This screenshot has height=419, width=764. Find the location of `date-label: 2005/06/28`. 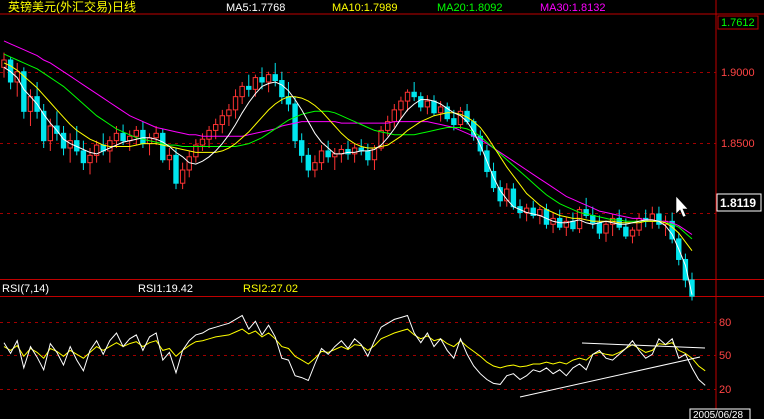

date-label: 2005/06/28 is located at coordinates (718, 414).